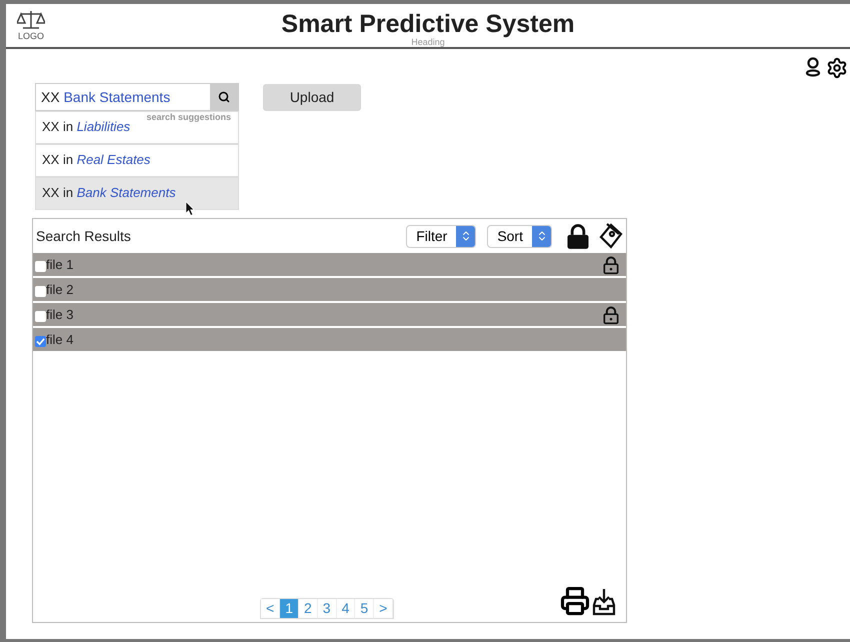 The height and width of the screenshot is (642, 850). I want to click on download-tray-icon, so click(604, 602).